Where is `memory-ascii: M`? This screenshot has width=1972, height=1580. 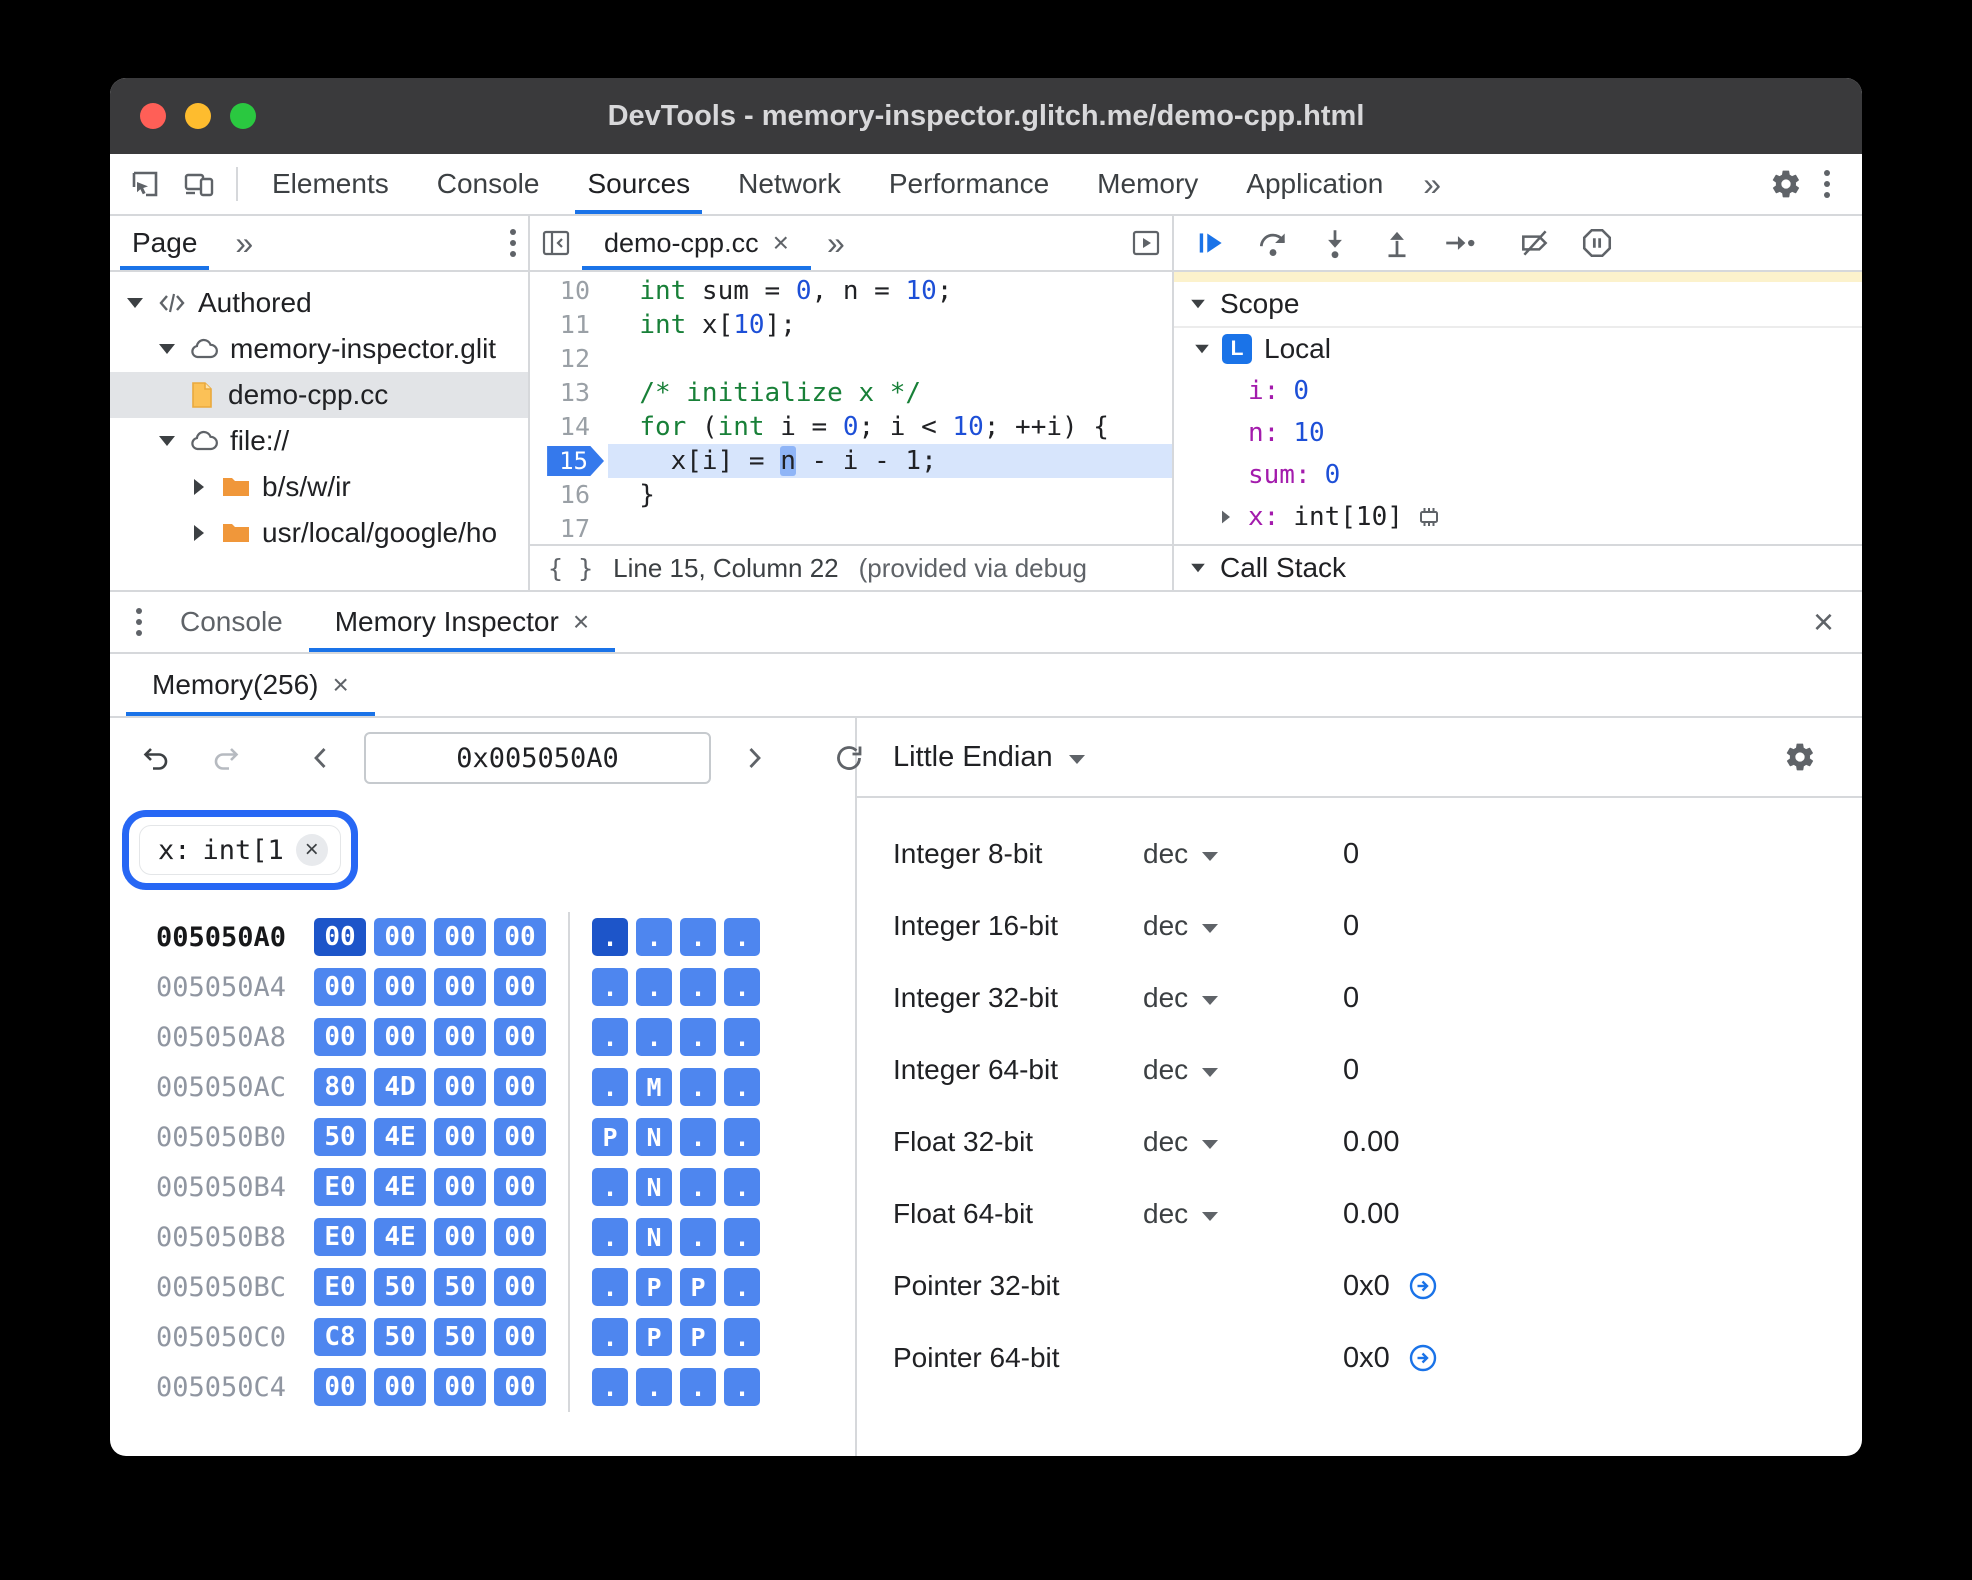 memory-ascii: M is located at coordinates (654, 1087).